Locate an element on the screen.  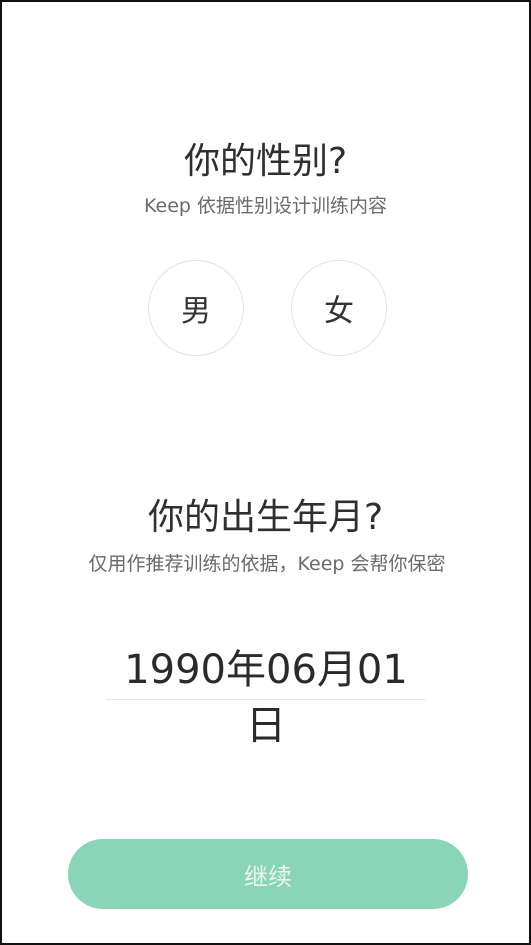
birth-subtitle: 仅用作推荐训练的依据，Keep 会帮你保密 is located at coordinates (267, 564).